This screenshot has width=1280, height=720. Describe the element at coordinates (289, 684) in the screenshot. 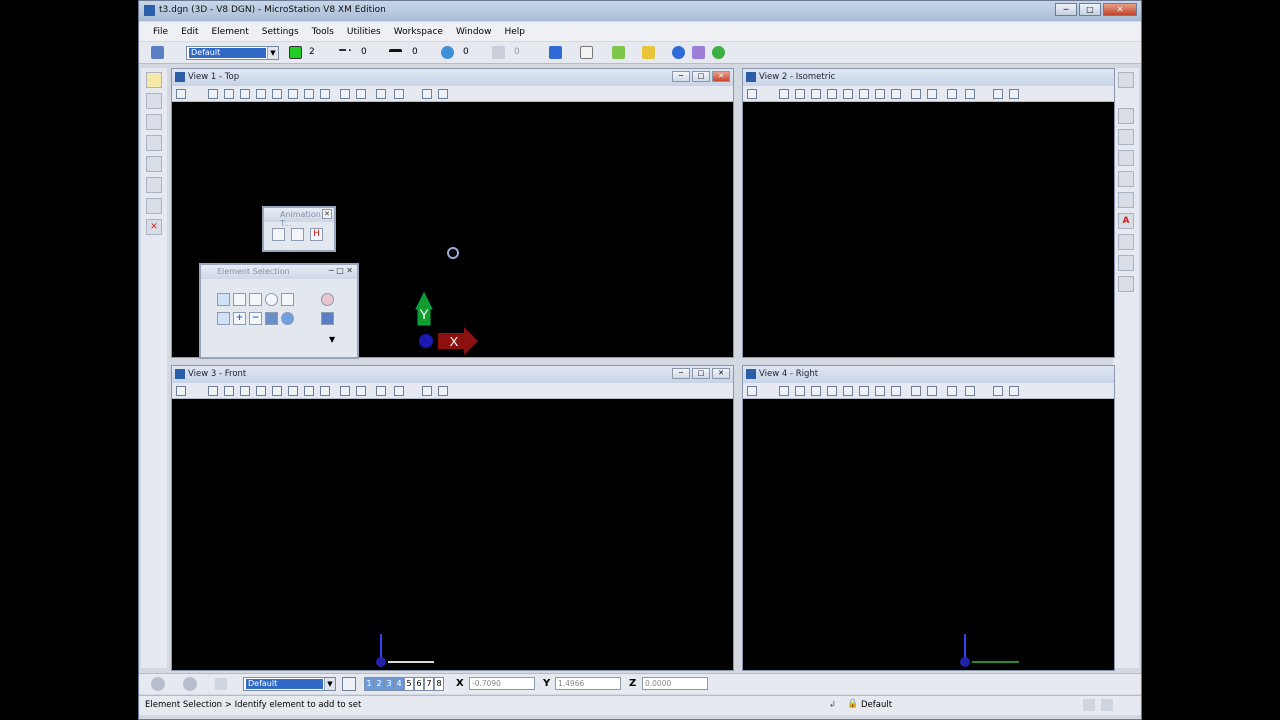

I see `status-level-combo: Default ▼` at that location.